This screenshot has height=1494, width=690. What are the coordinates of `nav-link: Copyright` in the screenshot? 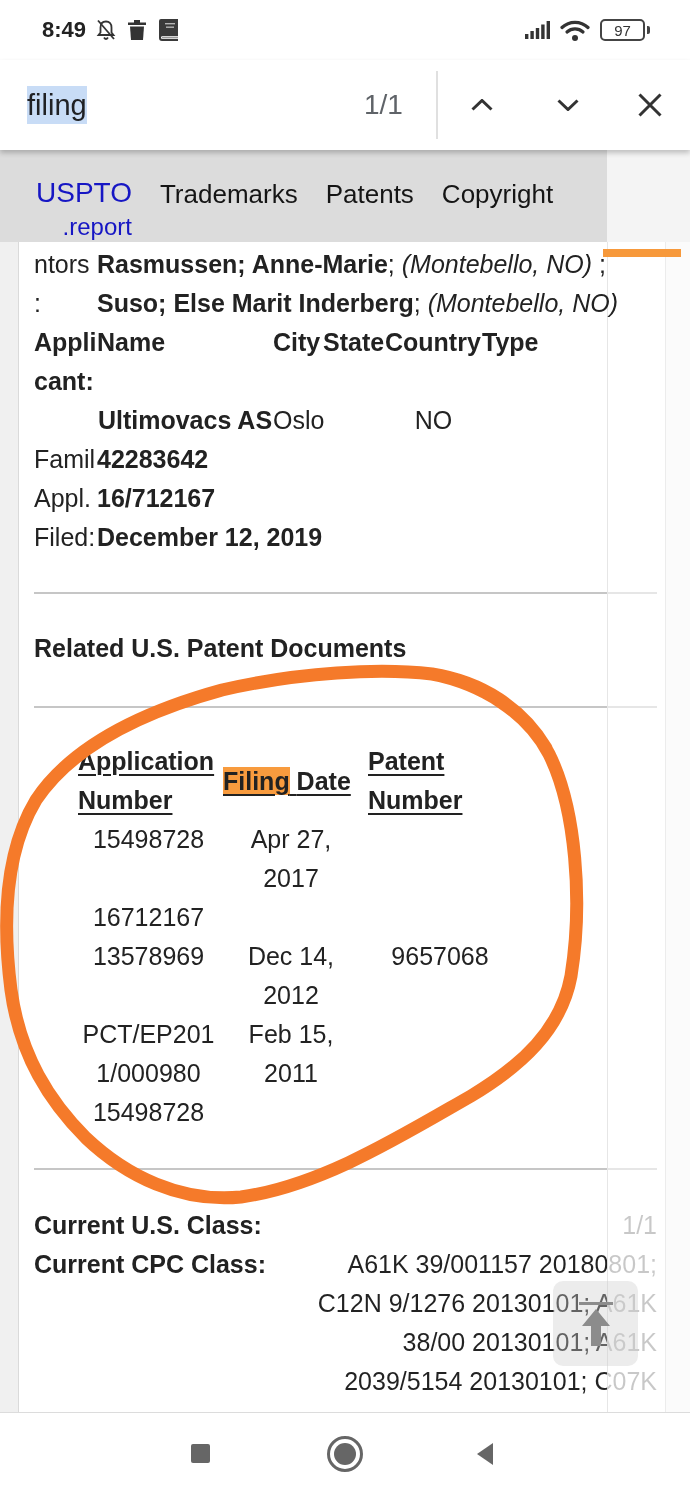 It's located at (497, 194).